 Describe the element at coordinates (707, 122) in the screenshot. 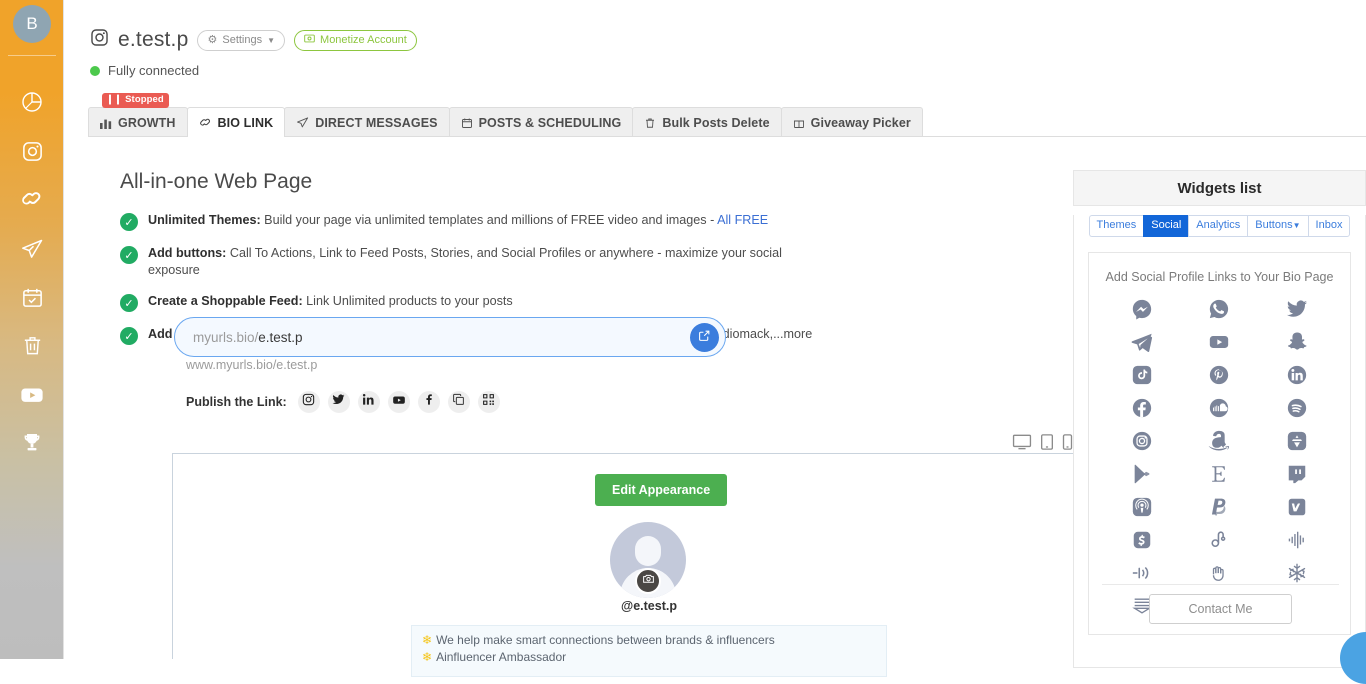

I see `tab-bulk-posts-delete: Bulk Posts Delete` at that location.